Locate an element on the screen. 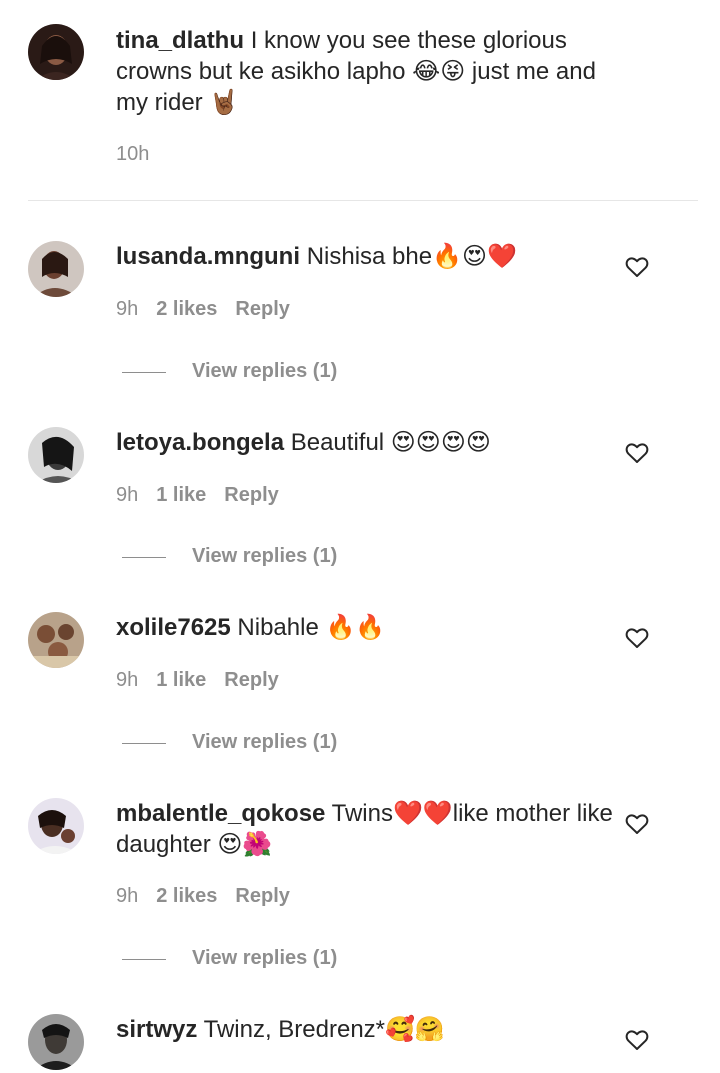 The height and width of the screenshot is (1073, 720). comment-body: Beautiful 😍😍😍😍 is located at coordinates (390, 442).